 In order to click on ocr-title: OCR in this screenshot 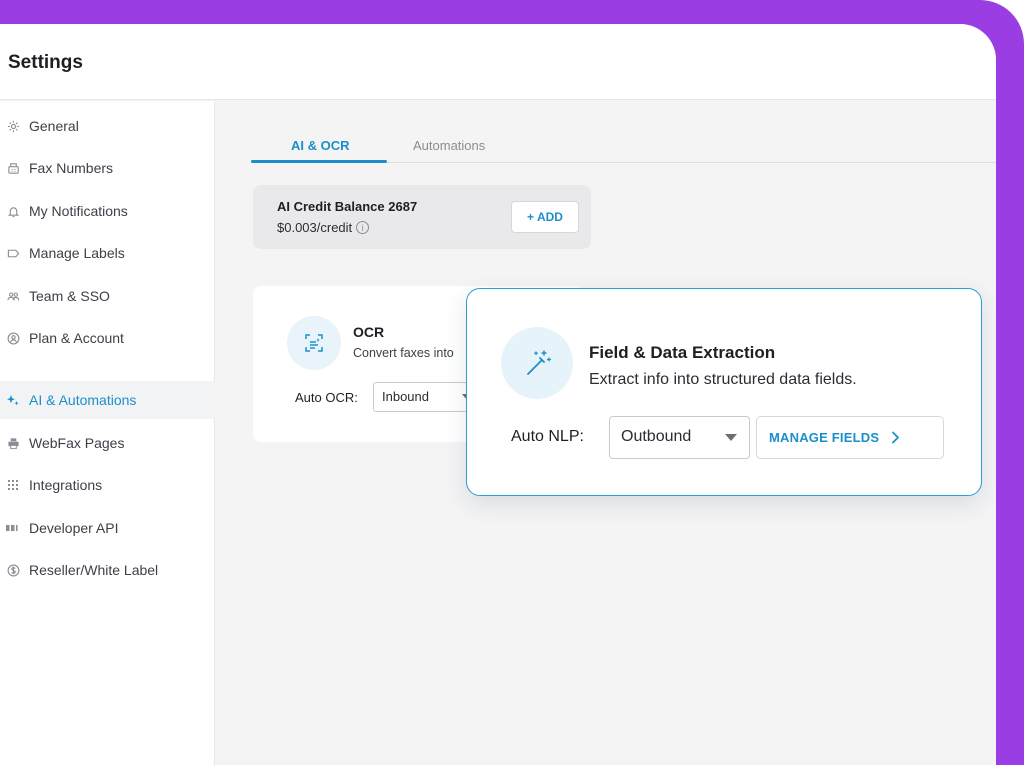, I will do `click(369, 332)`.